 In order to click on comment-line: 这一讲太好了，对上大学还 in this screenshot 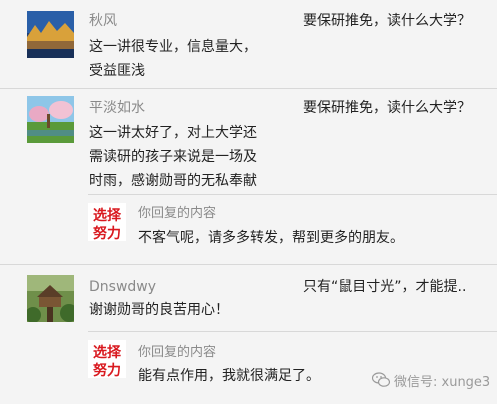, I will do `click(173, 133)`.